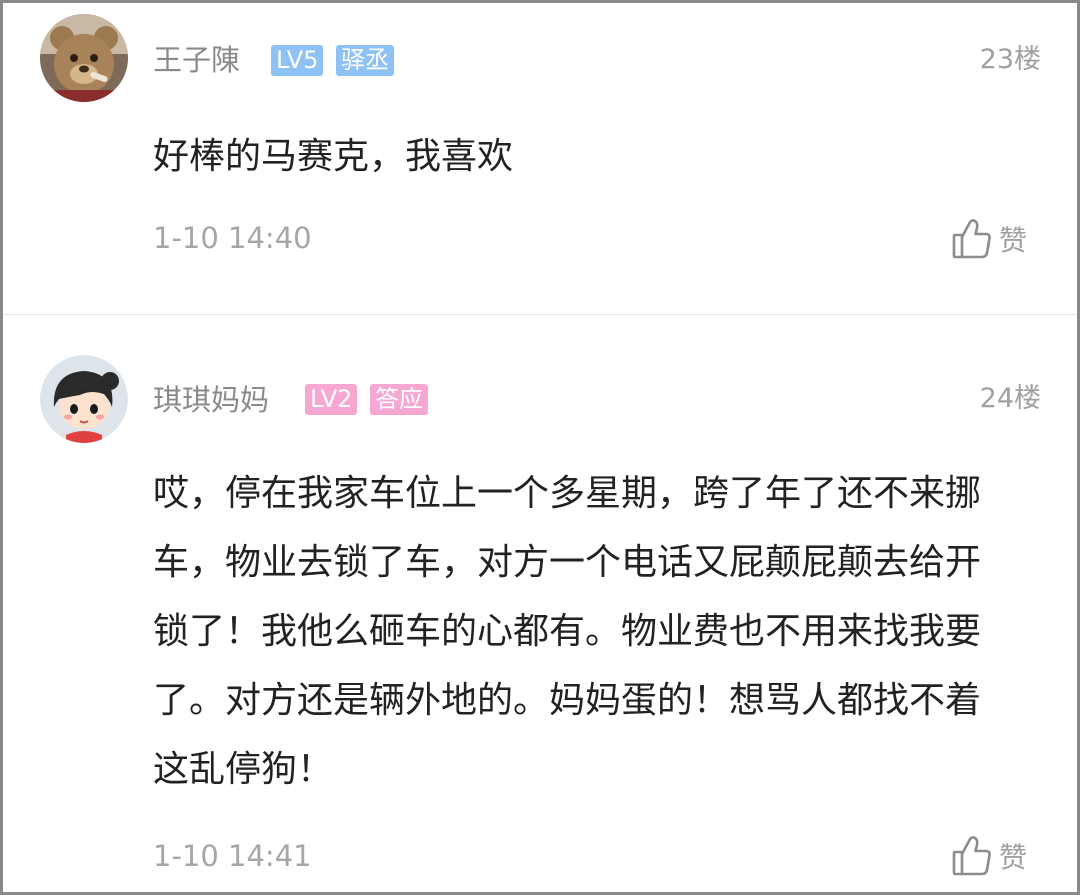 Image resolution: width=1080 pixels, height=895 pixels. What do you see at coordinates (297, 60) in the screenshot?
I see `level-badge: LV5` at bounding box center [297, 60].